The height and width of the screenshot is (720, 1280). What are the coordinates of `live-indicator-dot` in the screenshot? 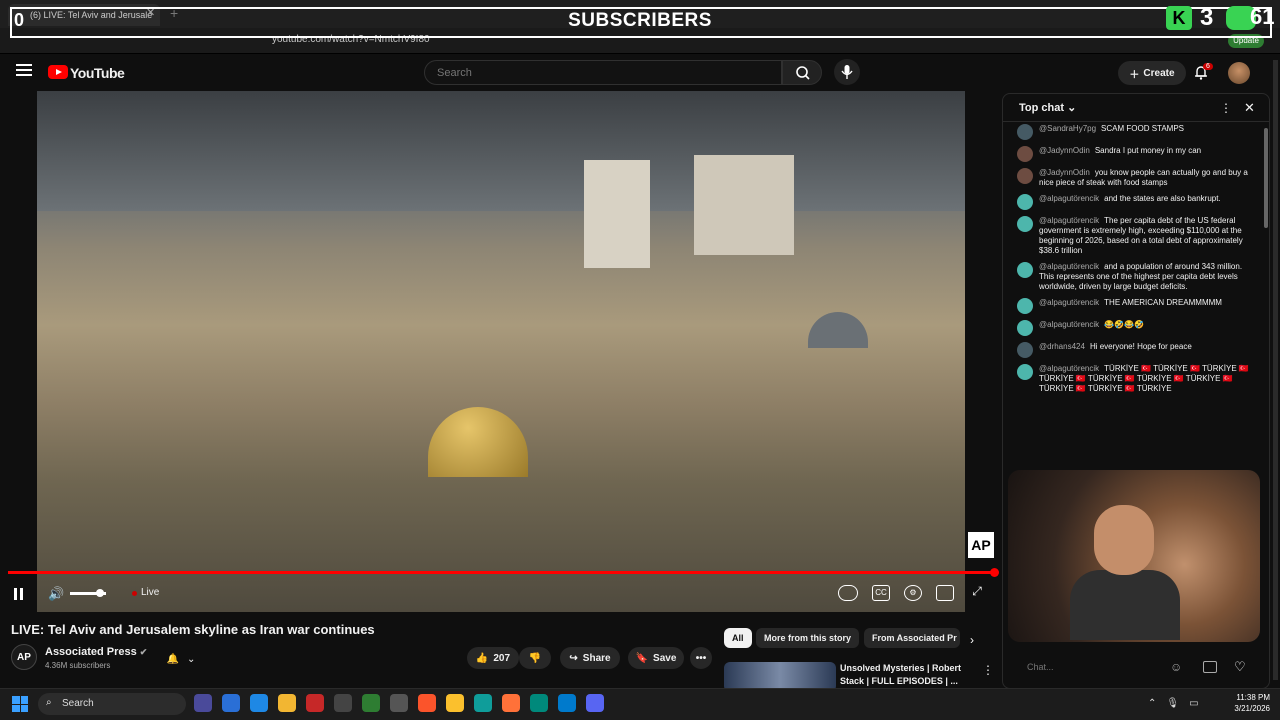 It's located at (134, 593).